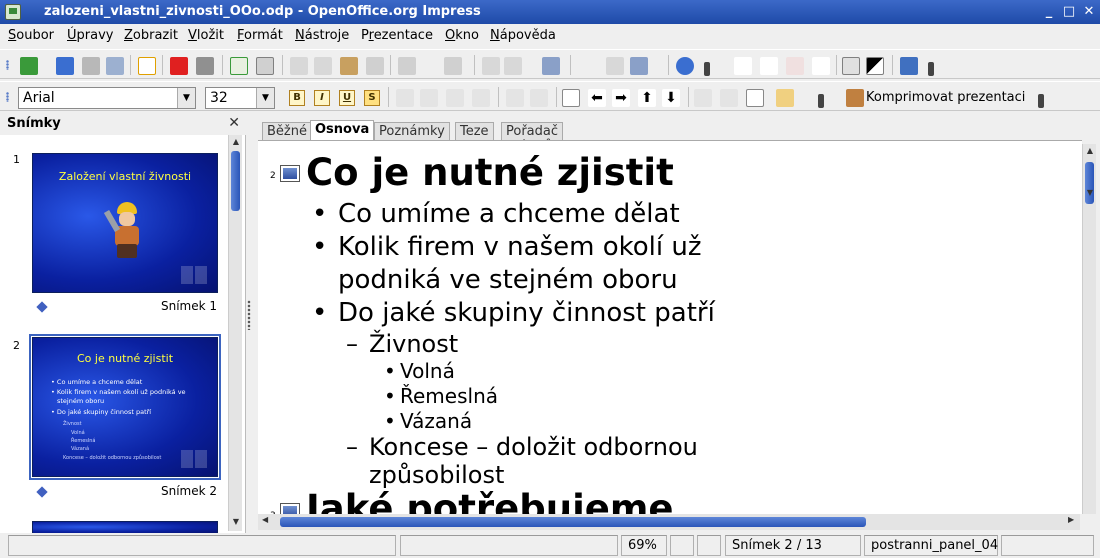  What do you see at coordinates (453, 66) in the screenshot?
I see `redo-icon` at bounding box center [453, 66].